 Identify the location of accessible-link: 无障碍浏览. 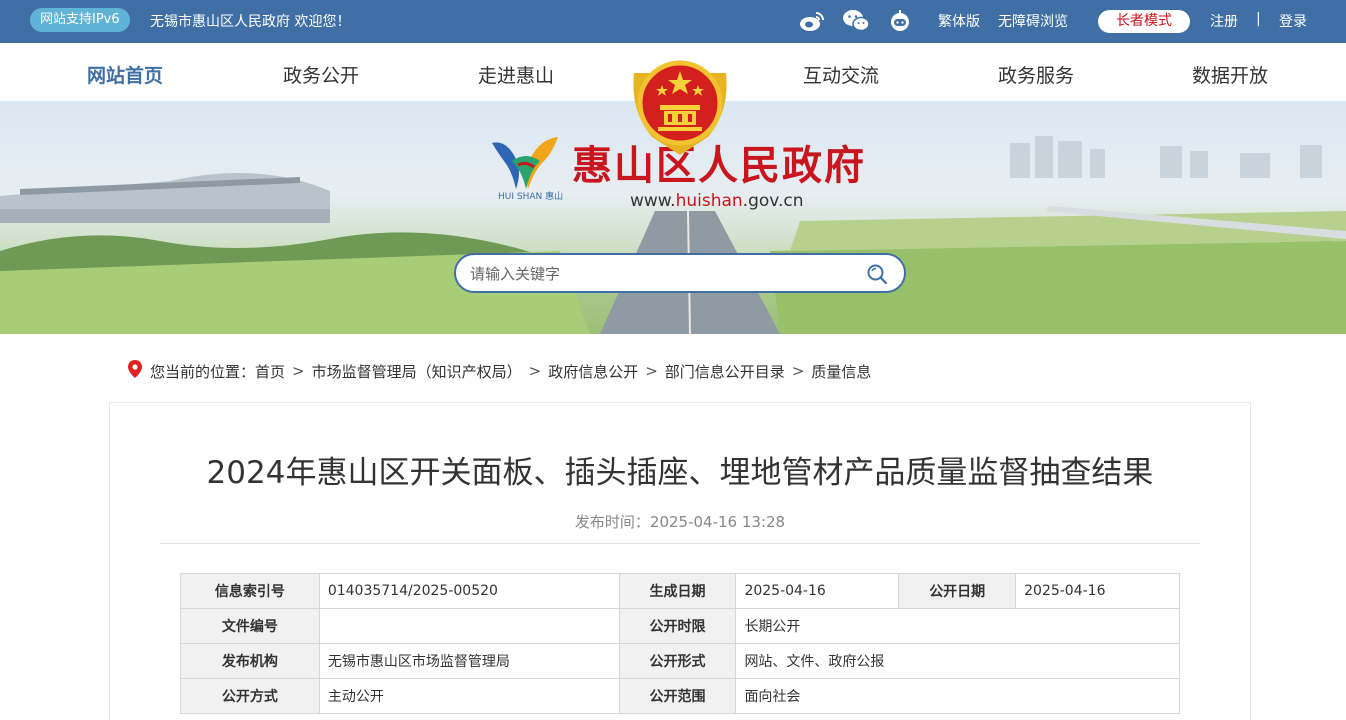
(1033, 21).